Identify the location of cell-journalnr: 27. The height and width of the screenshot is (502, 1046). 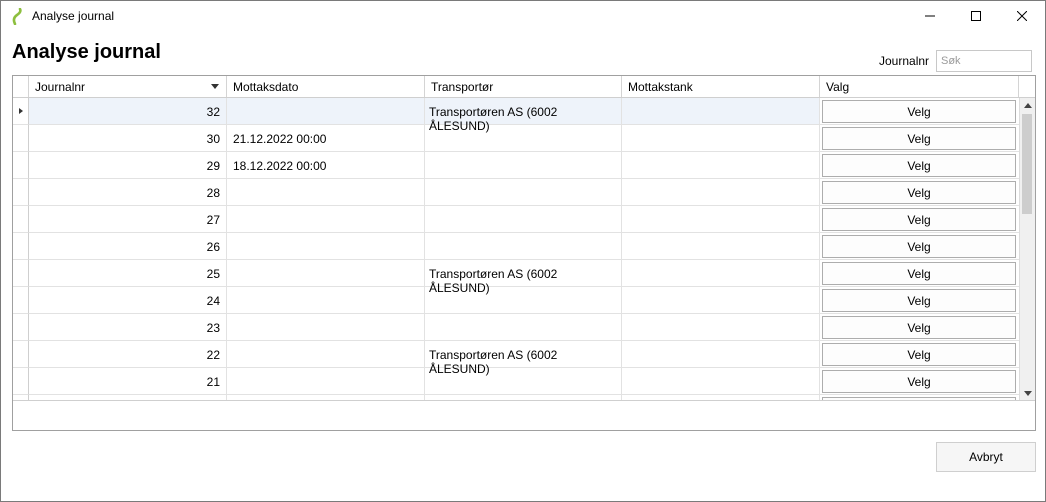
(128, 219).